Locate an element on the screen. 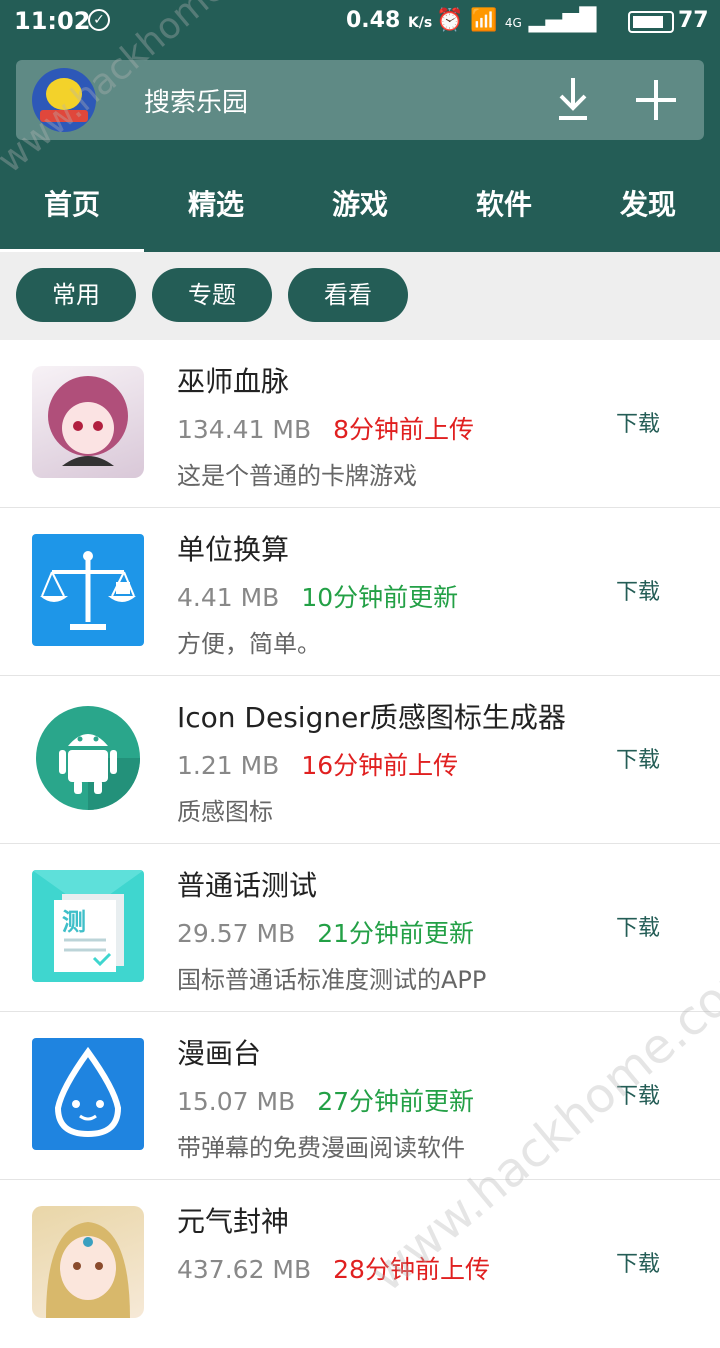 This screenshot has width=720, height=1348. test-icon-text: 测 is located at coordinates (74, 922).